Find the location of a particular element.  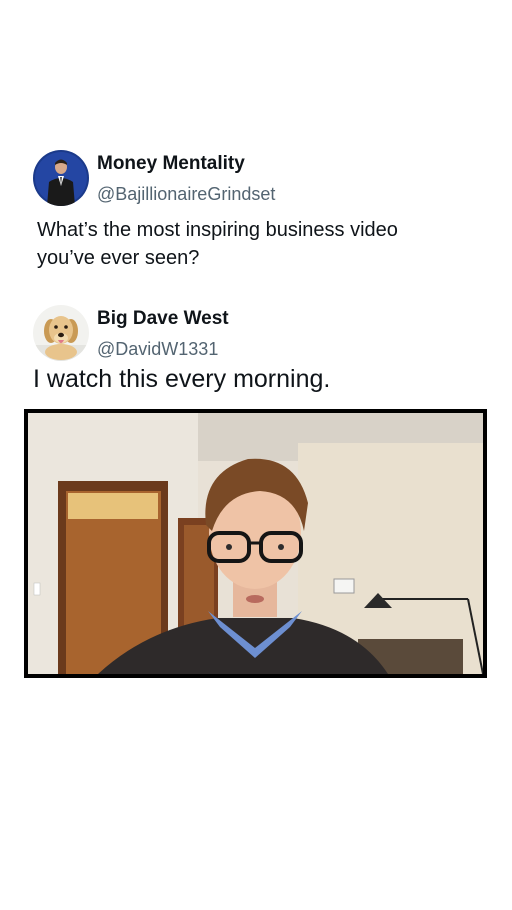

man-in-suit-icon is located at coordinates (61, 178).